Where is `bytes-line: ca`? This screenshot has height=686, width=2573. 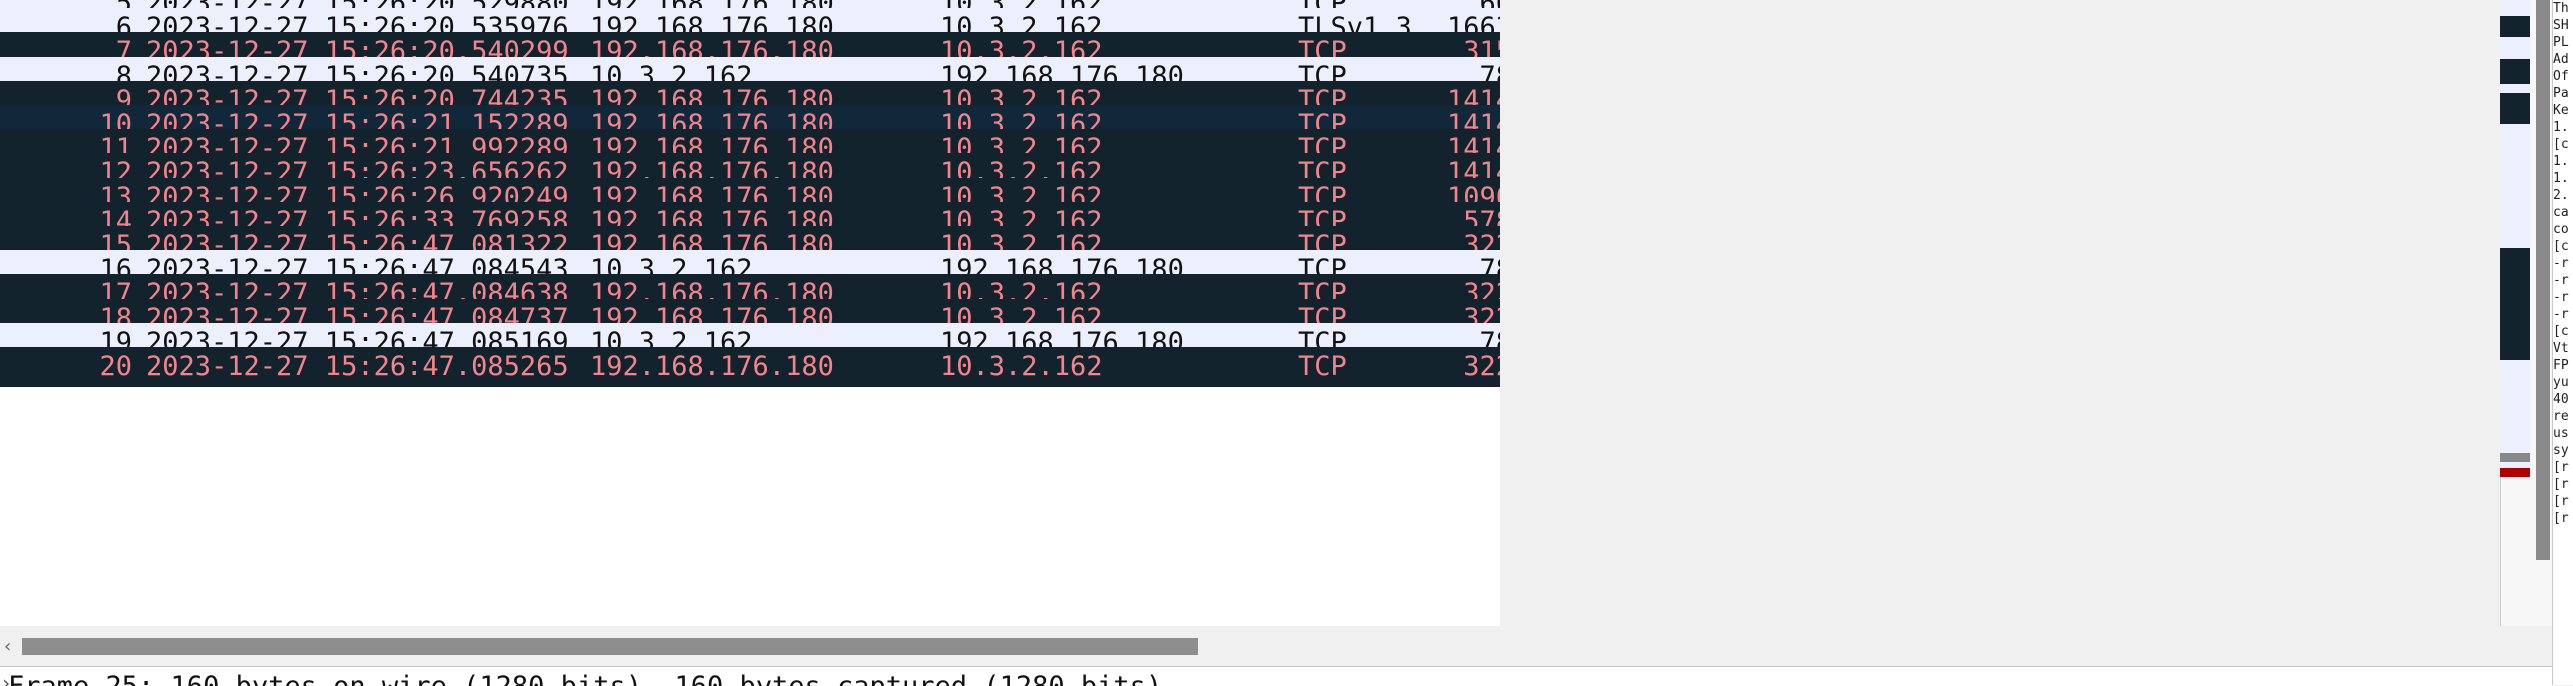 bytes-line: ca is located at coordinates (2561, 212).